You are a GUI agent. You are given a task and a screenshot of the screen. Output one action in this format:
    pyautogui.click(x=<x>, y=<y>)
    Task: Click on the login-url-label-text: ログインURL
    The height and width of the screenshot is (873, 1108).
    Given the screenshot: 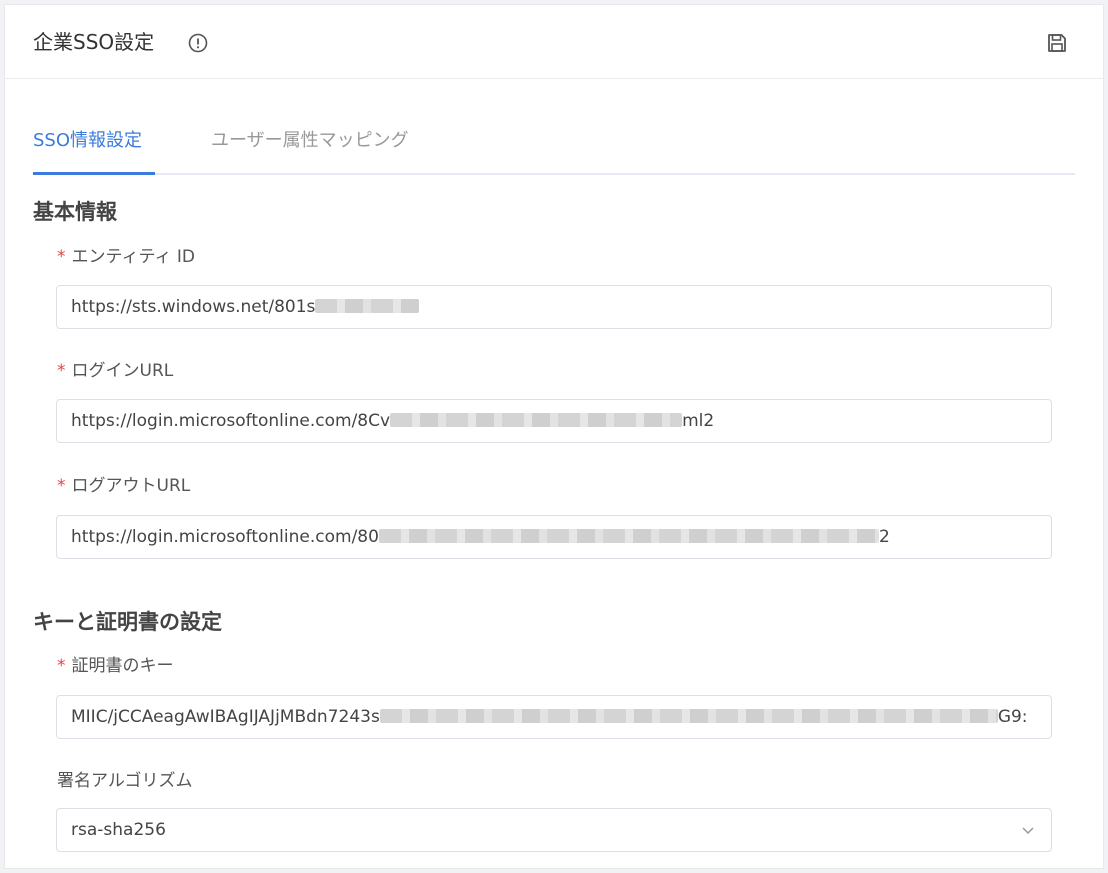 What is the action you would take?
    pyautogui.click(x=122, y=371)
    